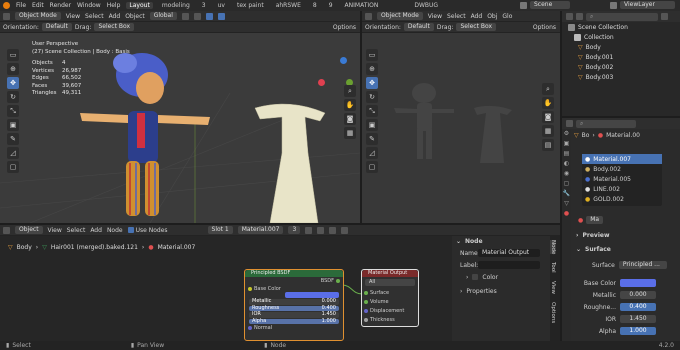 This screenshot has width=680, height=350. I want to click on scene-tab-icon: ◐, so click(566, 164).